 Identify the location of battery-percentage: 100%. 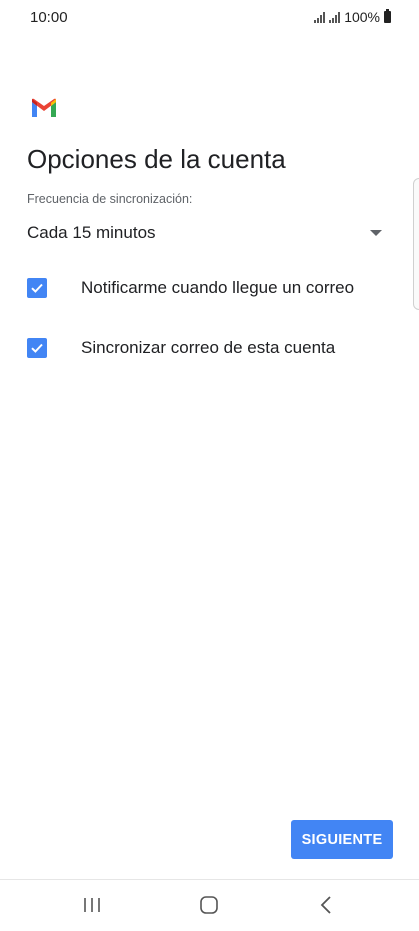
(362, 17).